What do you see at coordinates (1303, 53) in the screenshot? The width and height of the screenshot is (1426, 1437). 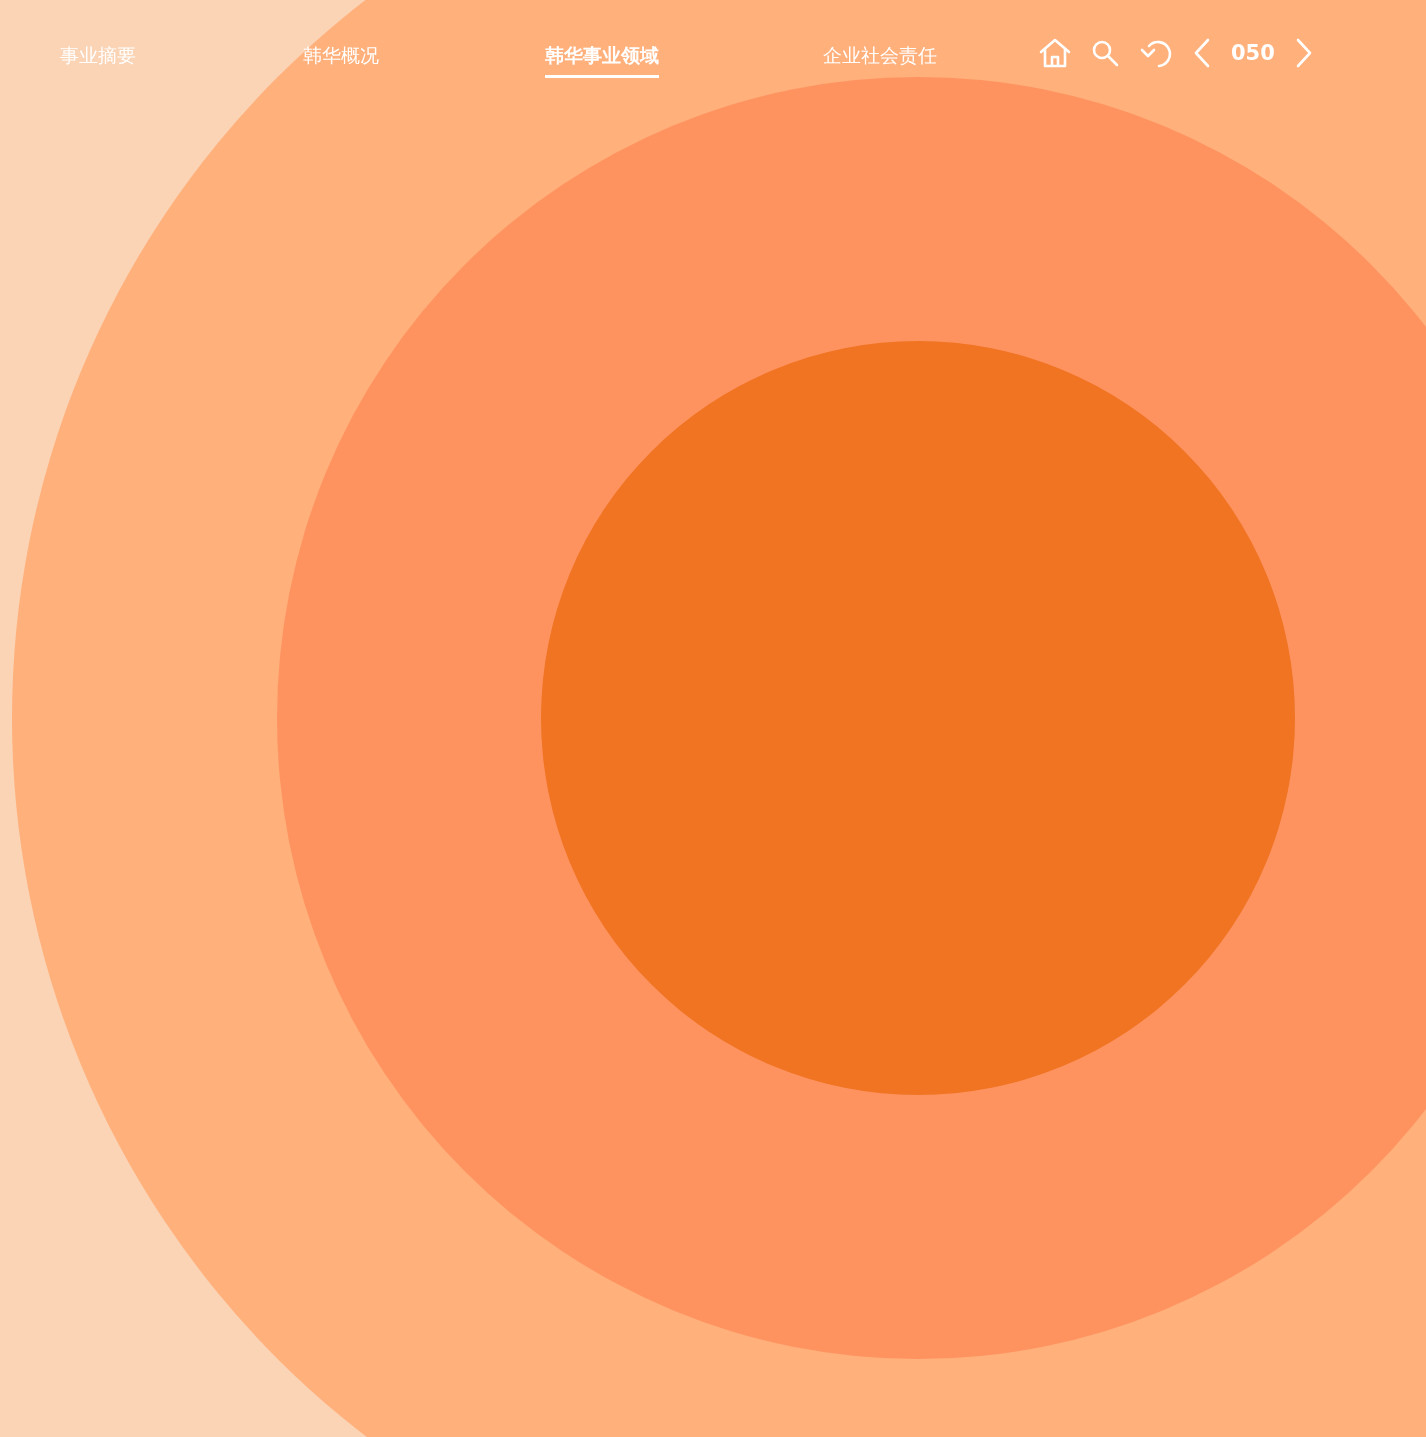 I see `next-icon` at bounding box center [1303, 53].